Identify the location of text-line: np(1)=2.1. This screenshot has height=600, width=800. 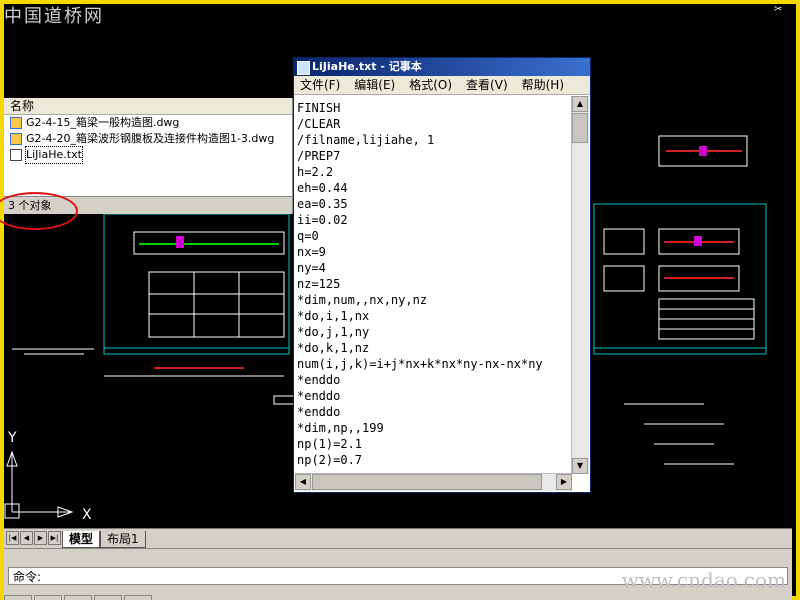
(330, 444).